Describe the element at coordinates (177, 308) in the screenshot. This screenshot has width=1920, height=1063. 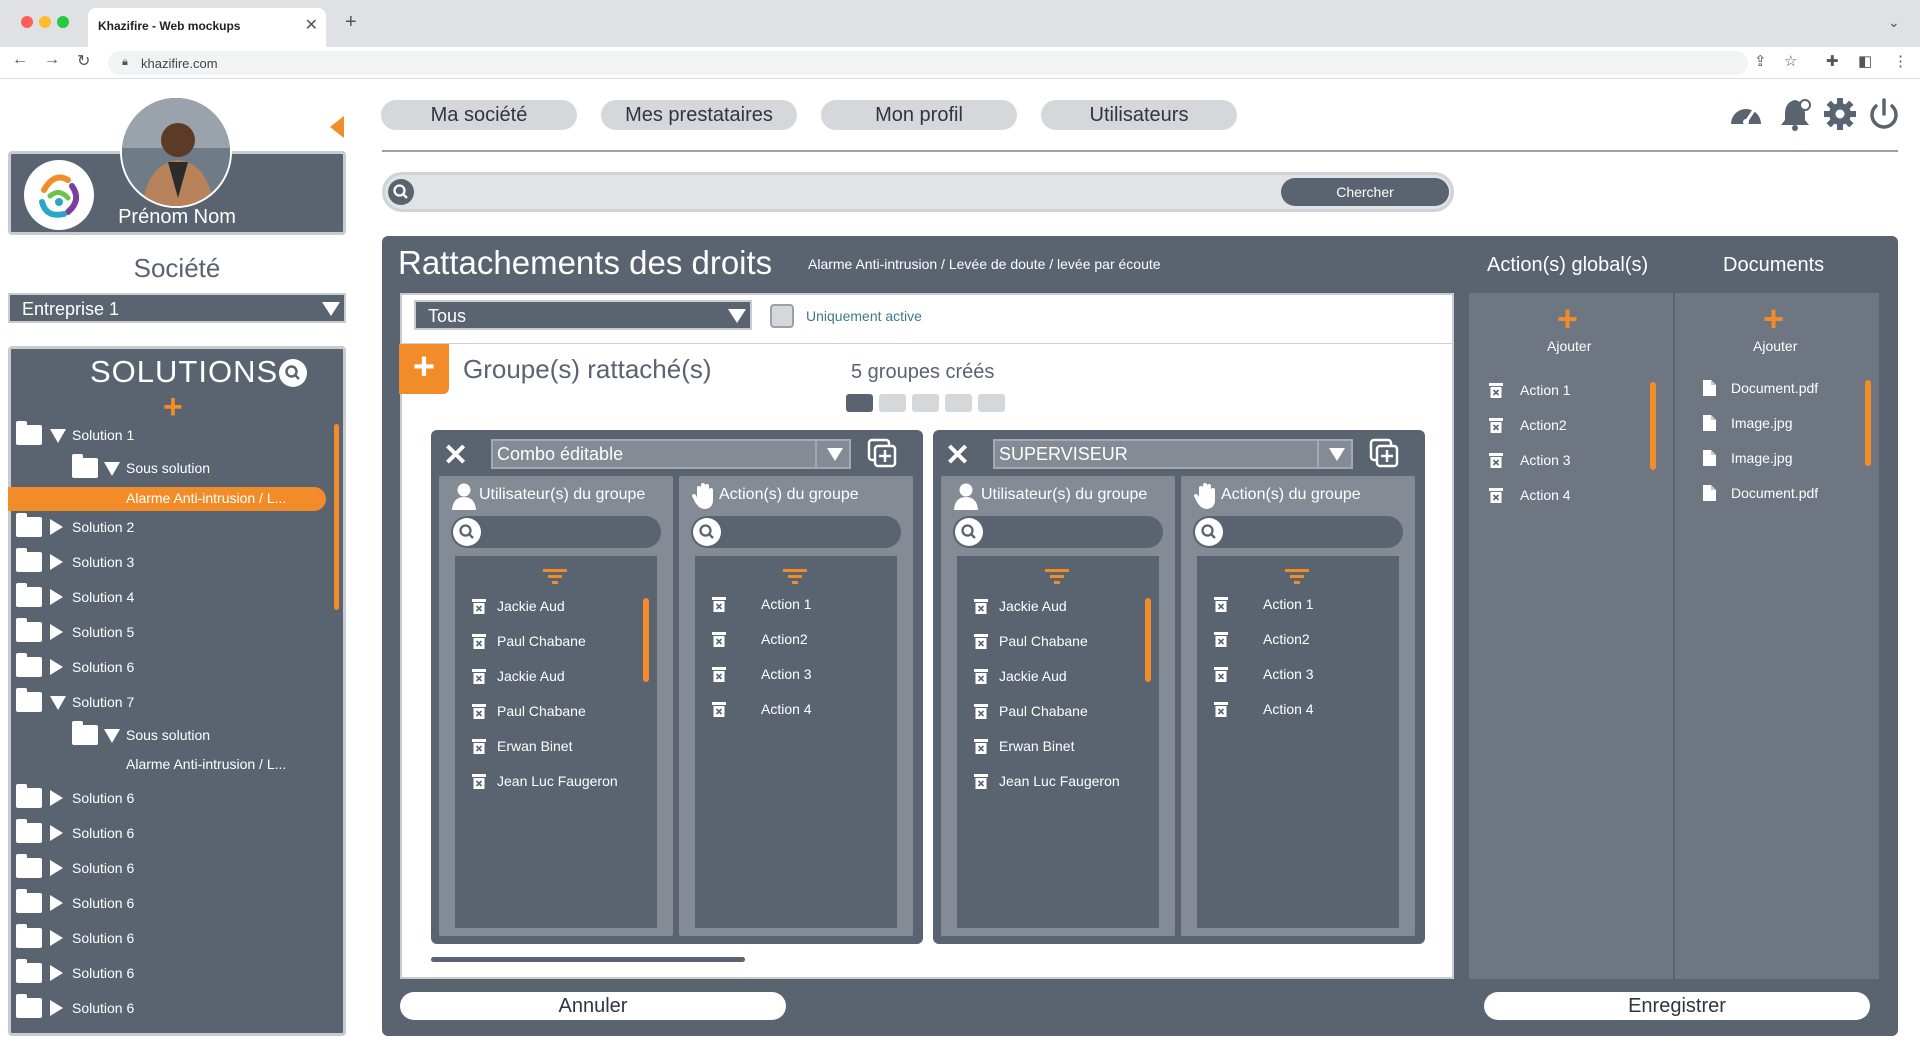
I see `company-select: Entreprise 1` at that location.